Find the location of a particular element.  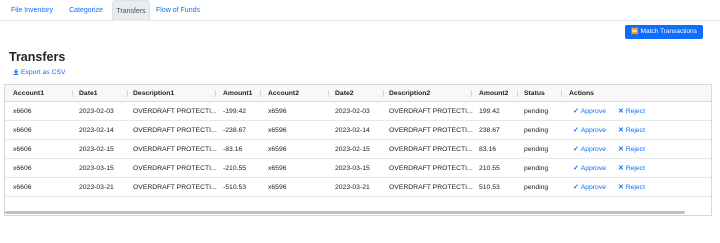

export-csv-link: Export as CSV is located at coordinates (39, 72).